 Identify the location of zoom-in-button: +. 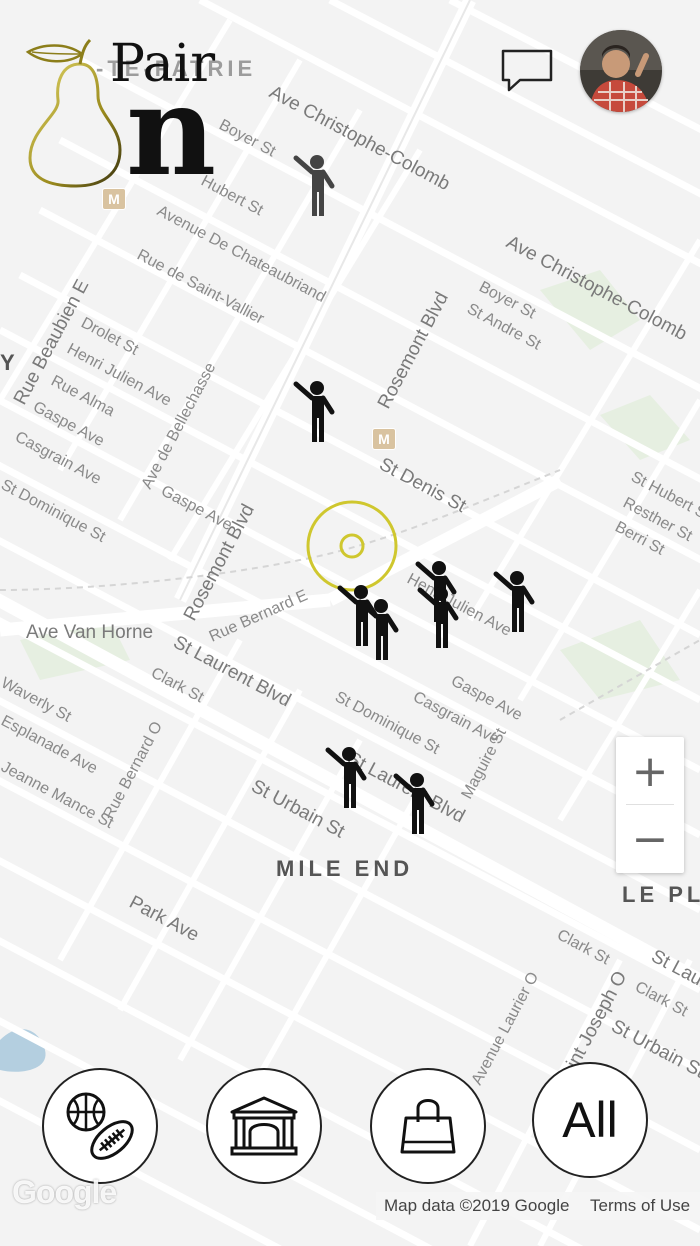
(650, 771).